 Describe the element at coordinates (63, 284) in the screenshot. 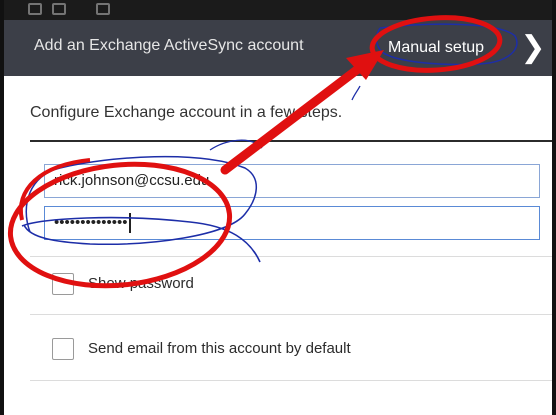

I see `show-password-checkbox` at that location.